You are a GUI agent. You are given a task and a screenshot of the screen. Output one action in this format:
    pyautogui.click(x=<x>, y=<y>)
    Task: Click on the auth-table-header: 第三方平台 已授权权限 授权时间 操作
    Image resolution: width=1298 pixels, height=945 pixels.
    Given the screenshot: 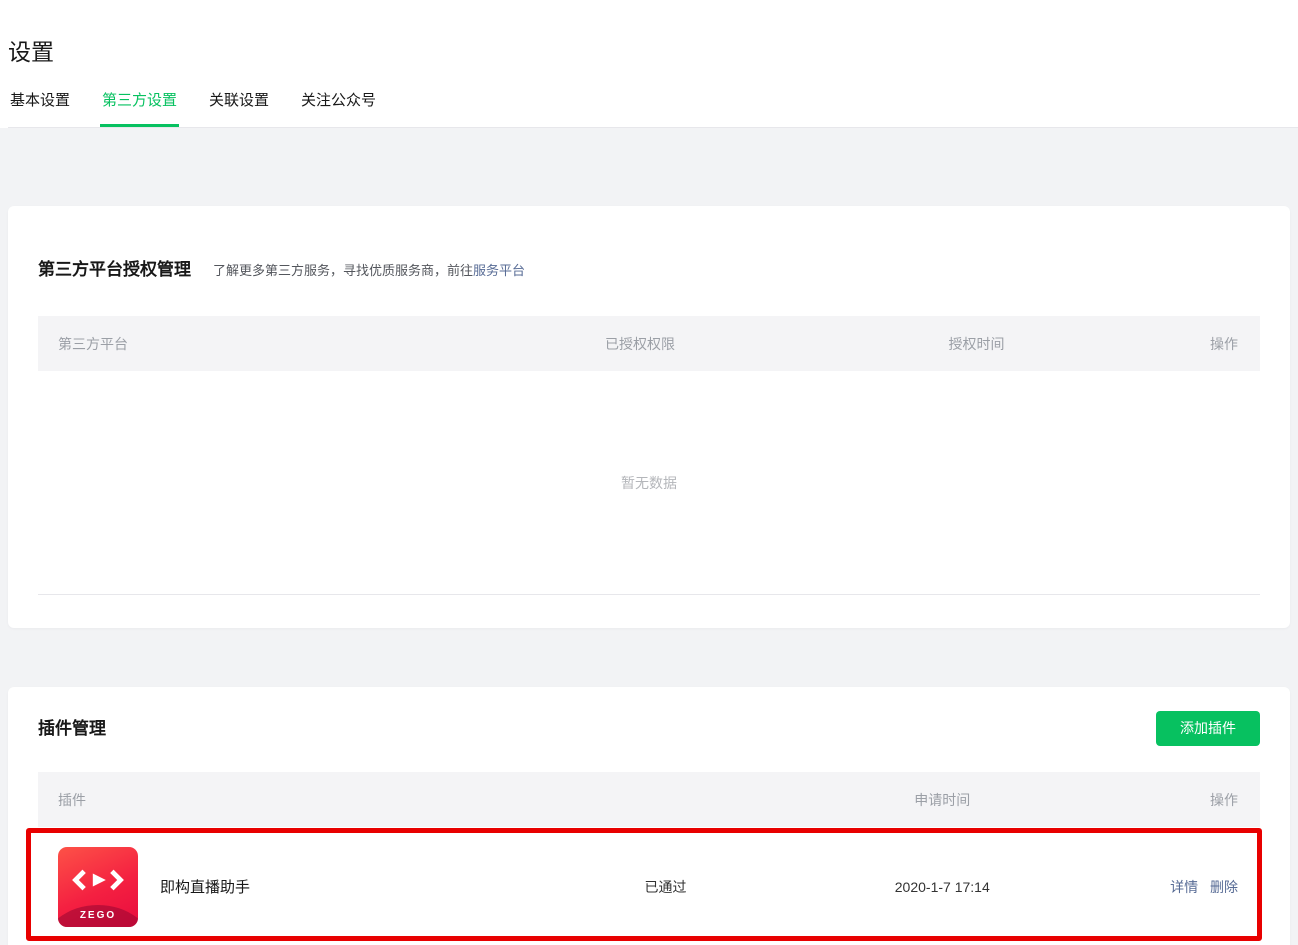 What is the action you would take?
    pyautogui.click(x=649, y=343)
    